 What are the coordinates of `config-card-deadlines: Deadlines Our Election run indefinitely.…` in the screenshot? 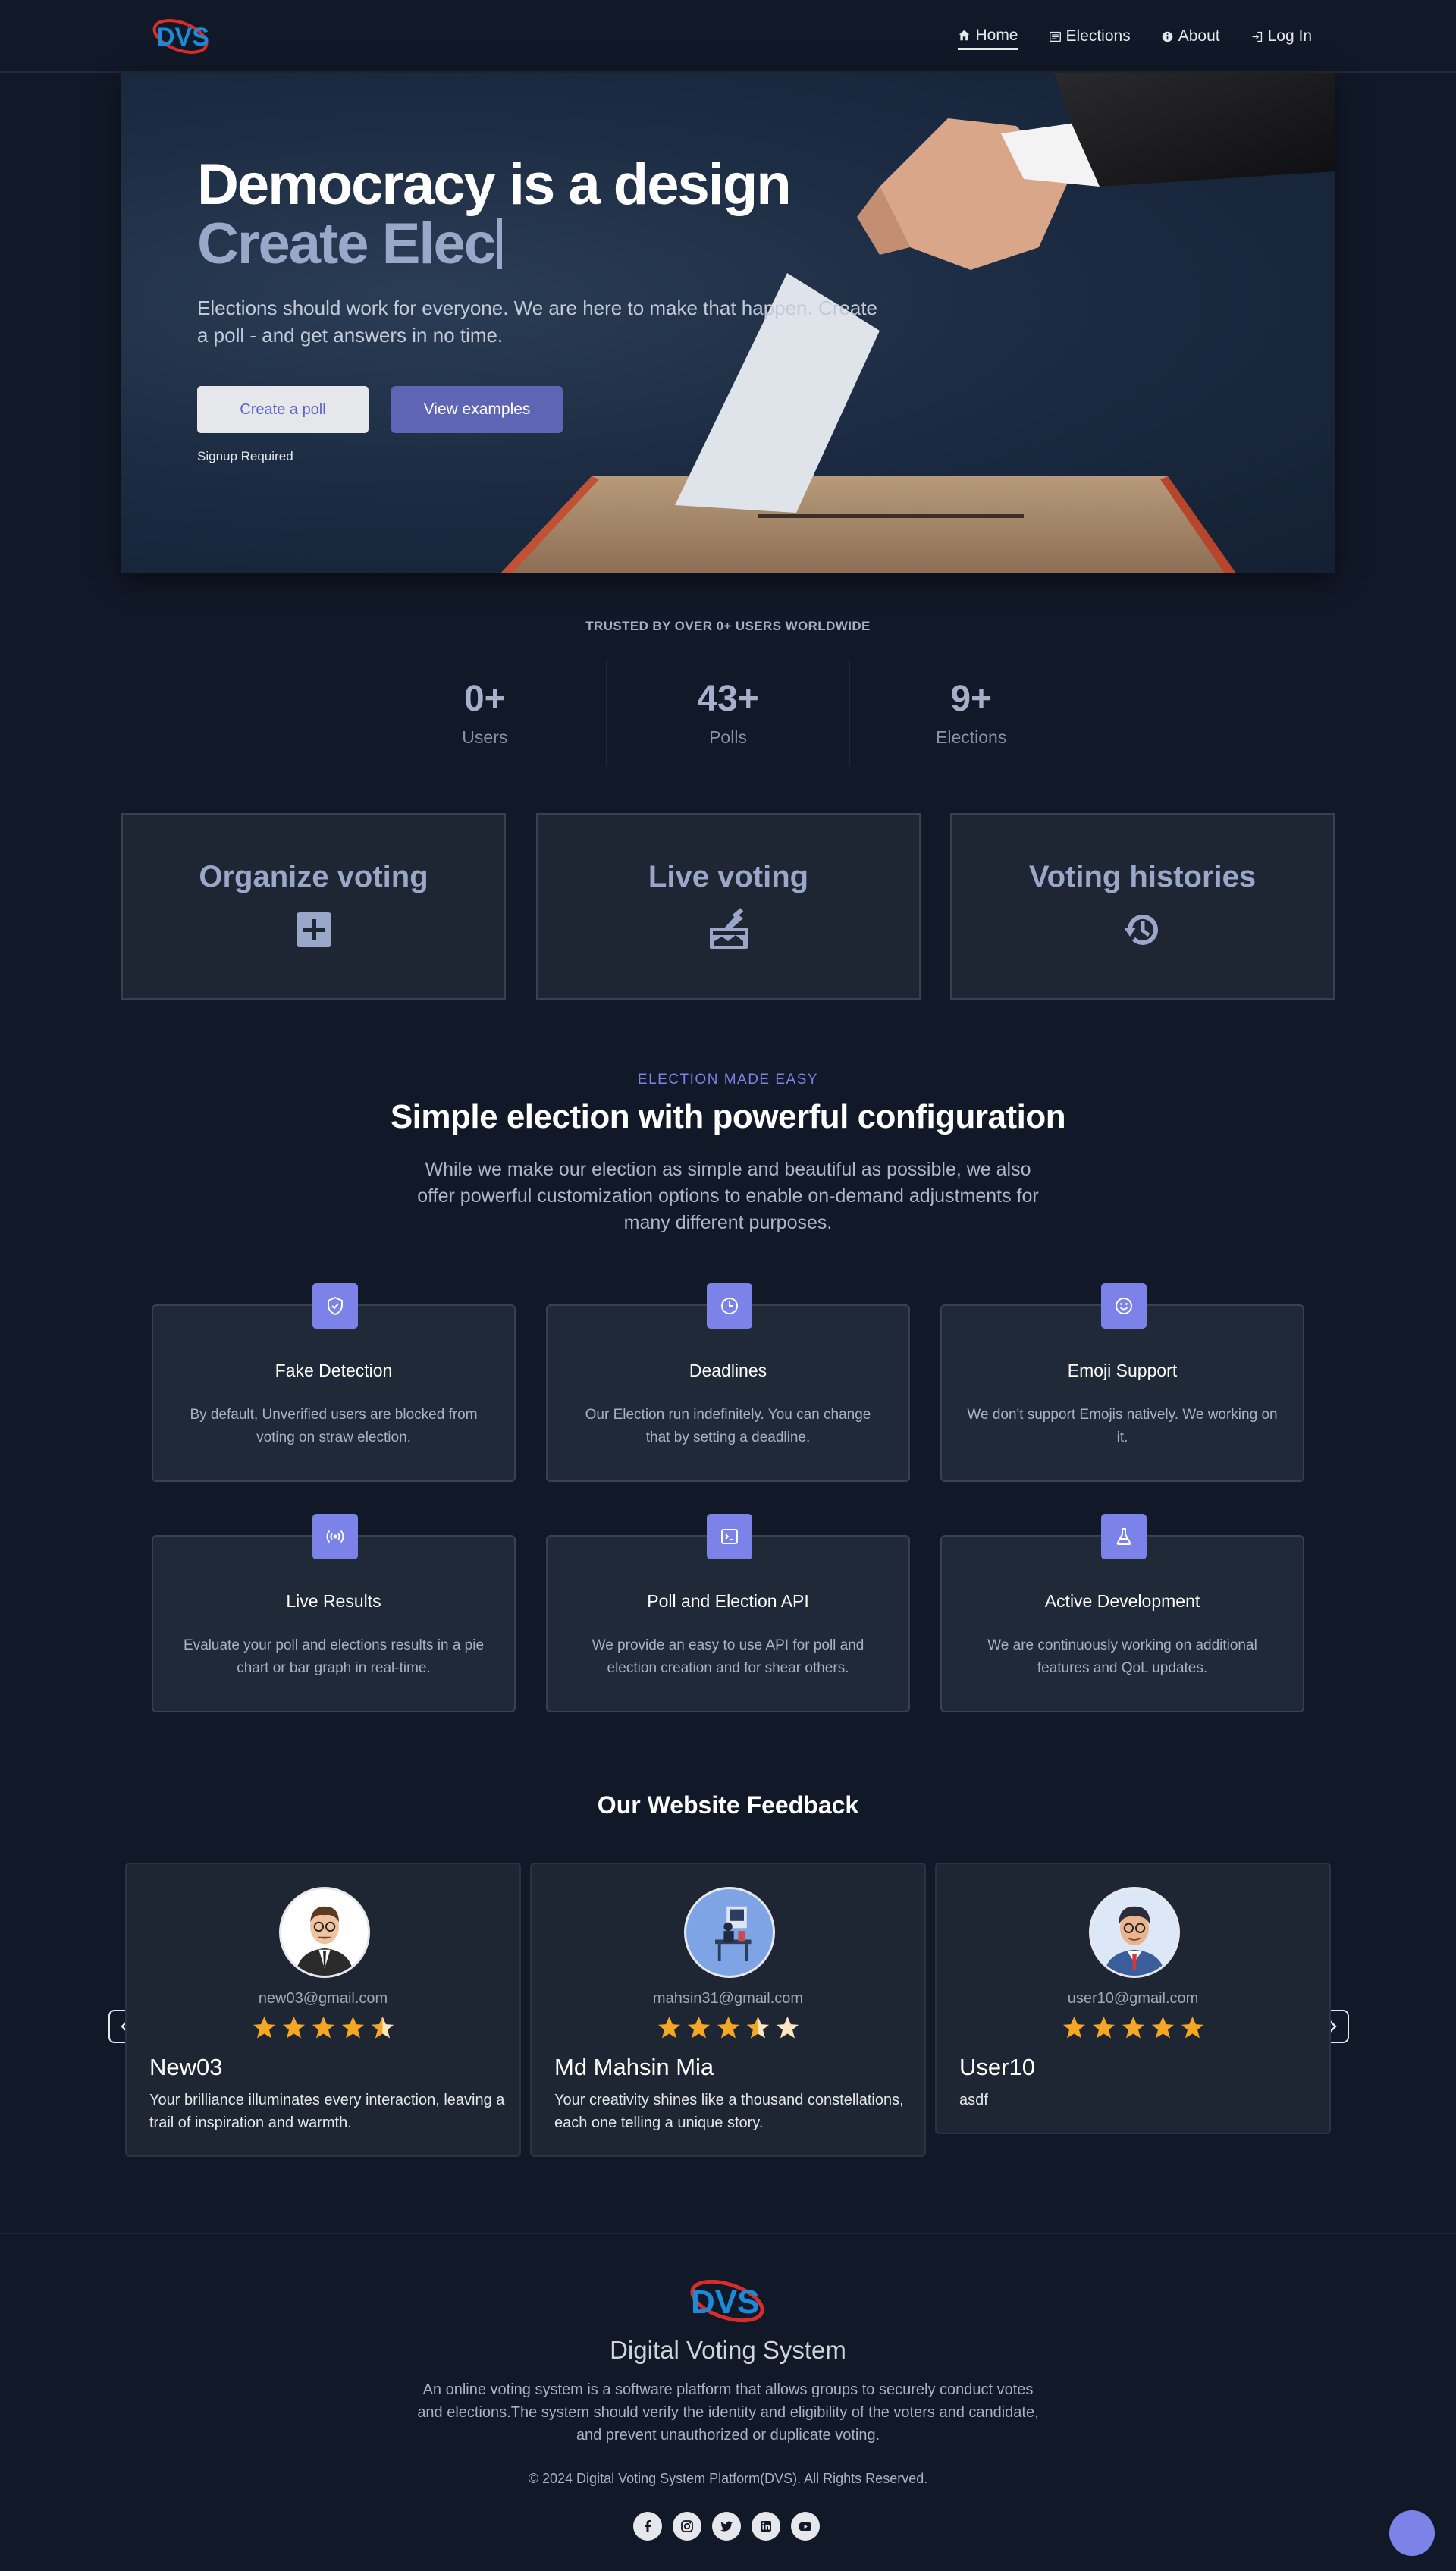 It's located at (728, 1382).